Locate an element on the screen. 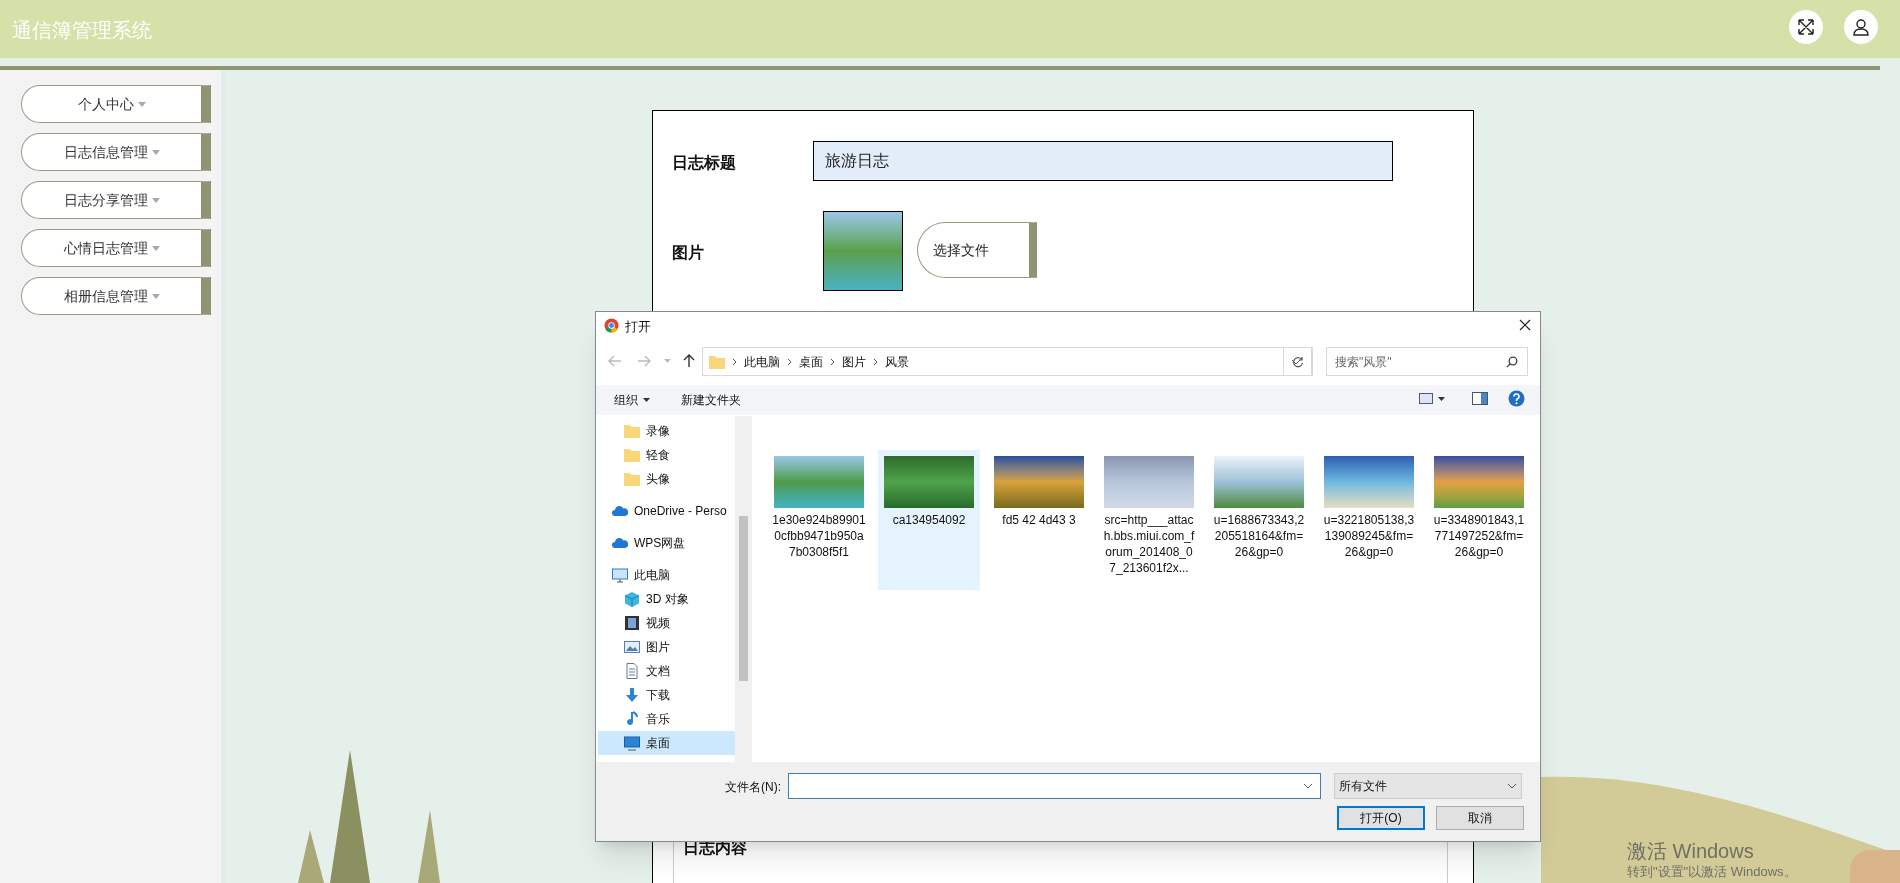 The image size is (1900, 883). refresh-icon is located at coordinates (1298, 361).